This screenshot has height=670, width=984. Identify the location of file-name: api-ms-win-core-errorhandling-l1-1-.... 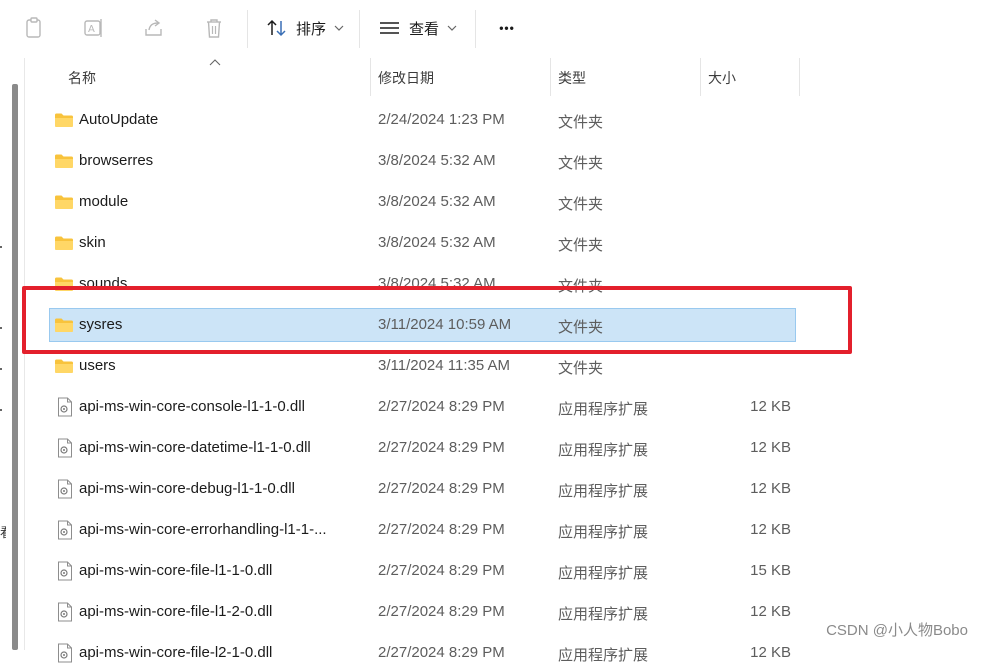
(203, 529).